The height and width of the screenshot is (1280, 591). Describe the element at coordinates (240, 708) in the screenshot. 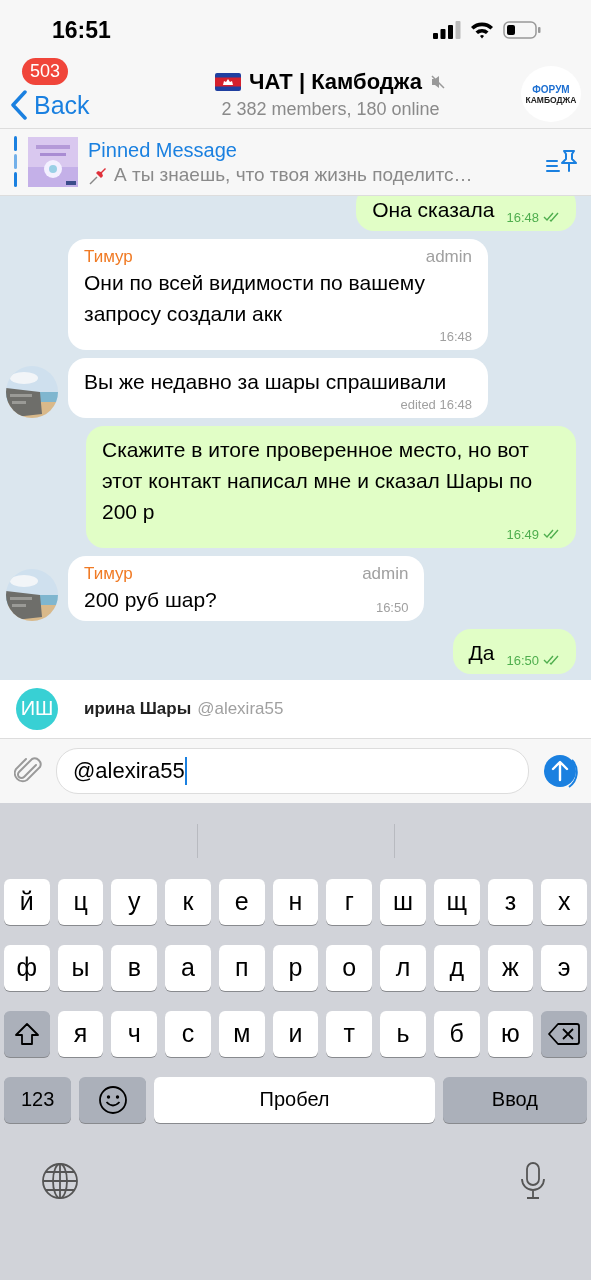

I see `user-handle: @alexira55` at that location.